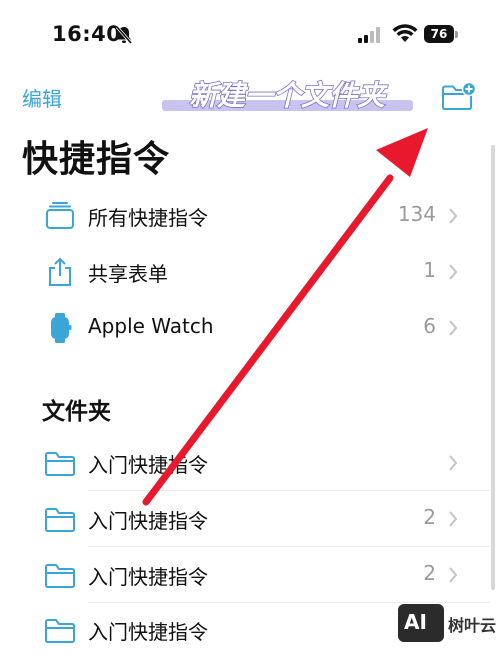 The height and width of the screenshot is (658, 500). What do you see at coordinates (128, 274) in the screenshot?
I see `list-item-label: 共享表单` at bounding box center [128, 274].